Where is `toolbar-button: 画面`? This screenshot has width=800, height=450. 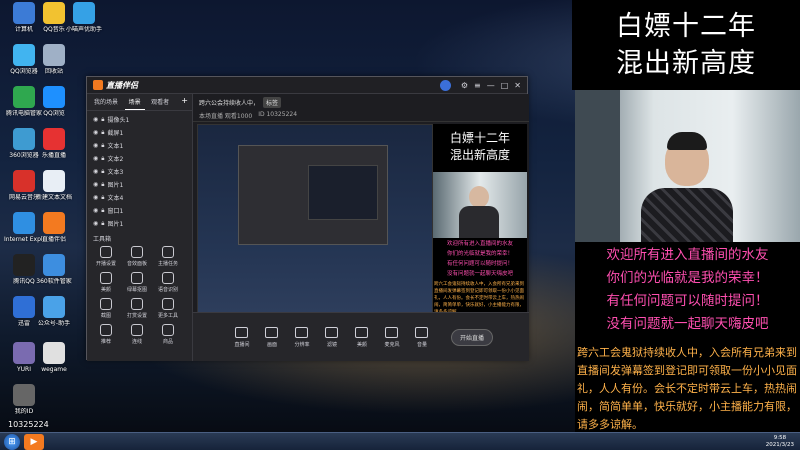
toolbar-button: 画面 is located at coordinates (272, 337).